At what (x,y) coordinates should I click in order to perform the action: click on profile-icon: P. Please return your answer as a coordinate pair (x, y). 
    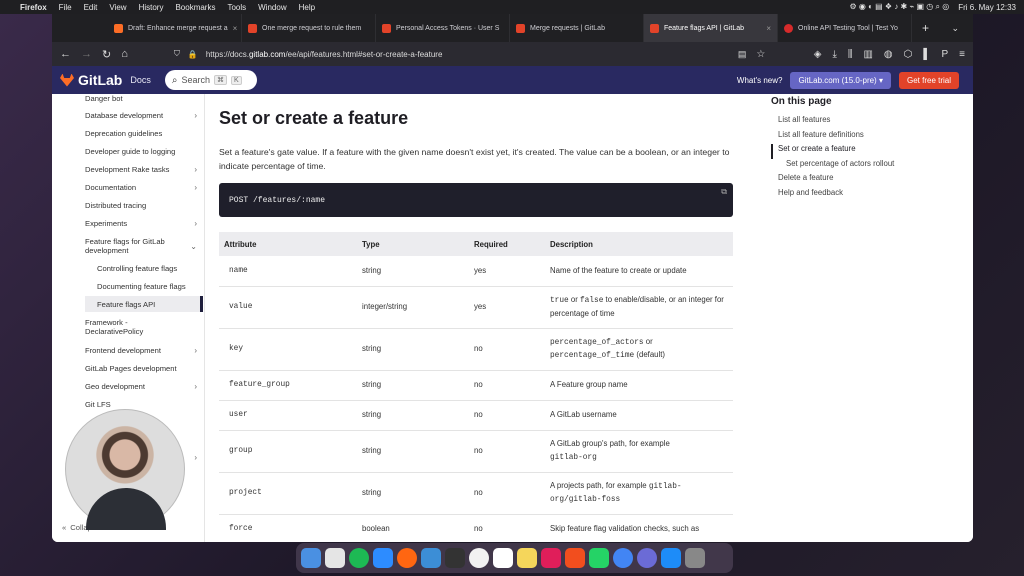
    Looking at the image, I should click on (944, 54).